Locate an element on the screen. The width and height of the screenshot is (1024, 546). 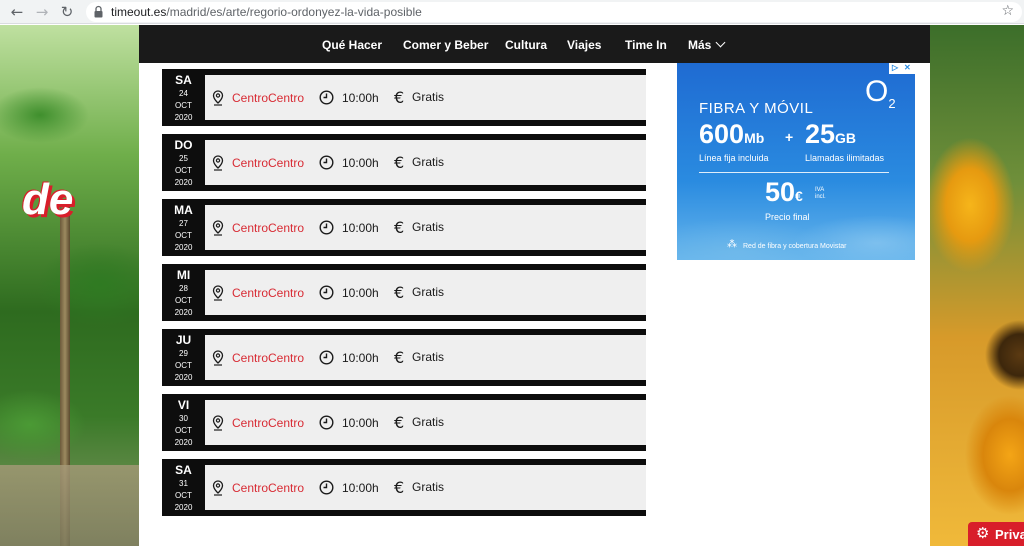
background-takeover-right is located at coordinates (977, 285).